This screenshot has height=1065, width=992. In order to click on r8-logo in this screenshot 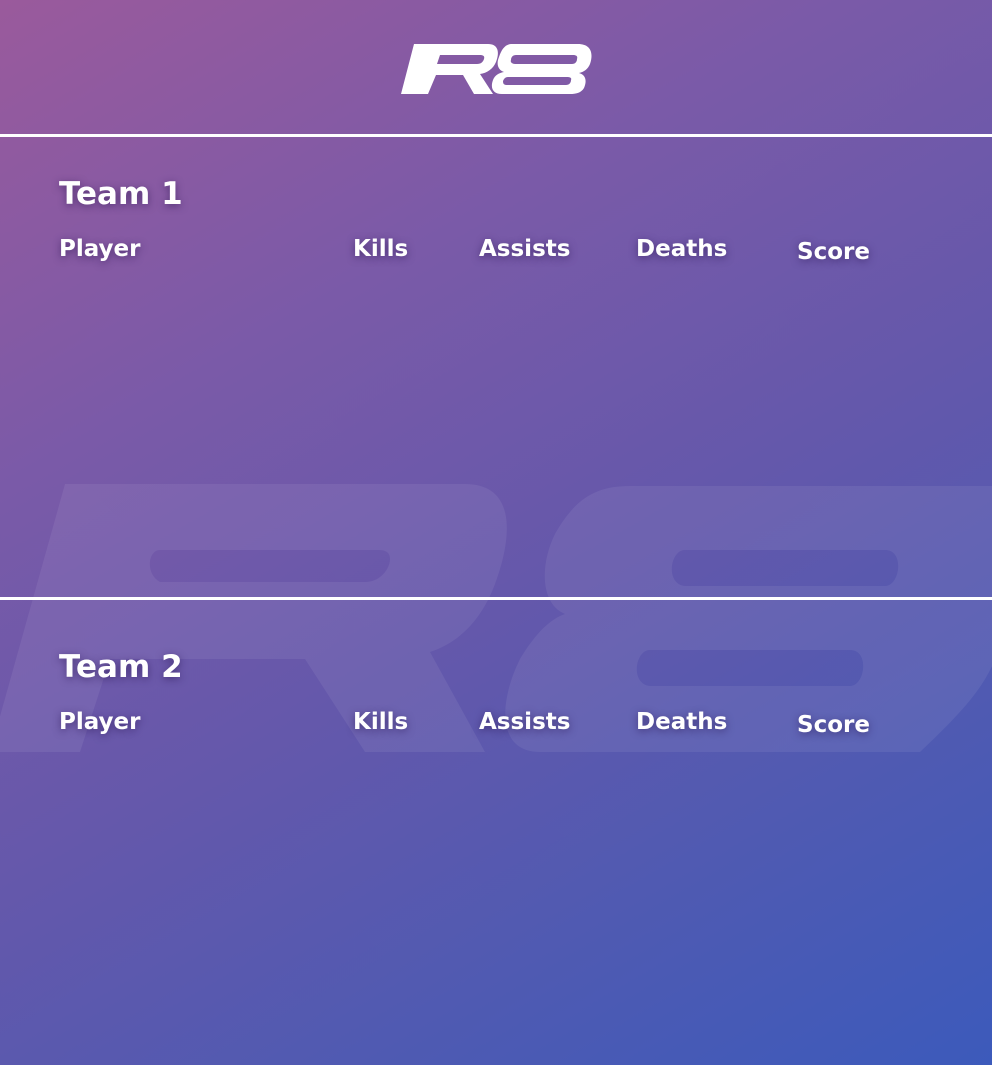, I will do `click(496, 69)`.